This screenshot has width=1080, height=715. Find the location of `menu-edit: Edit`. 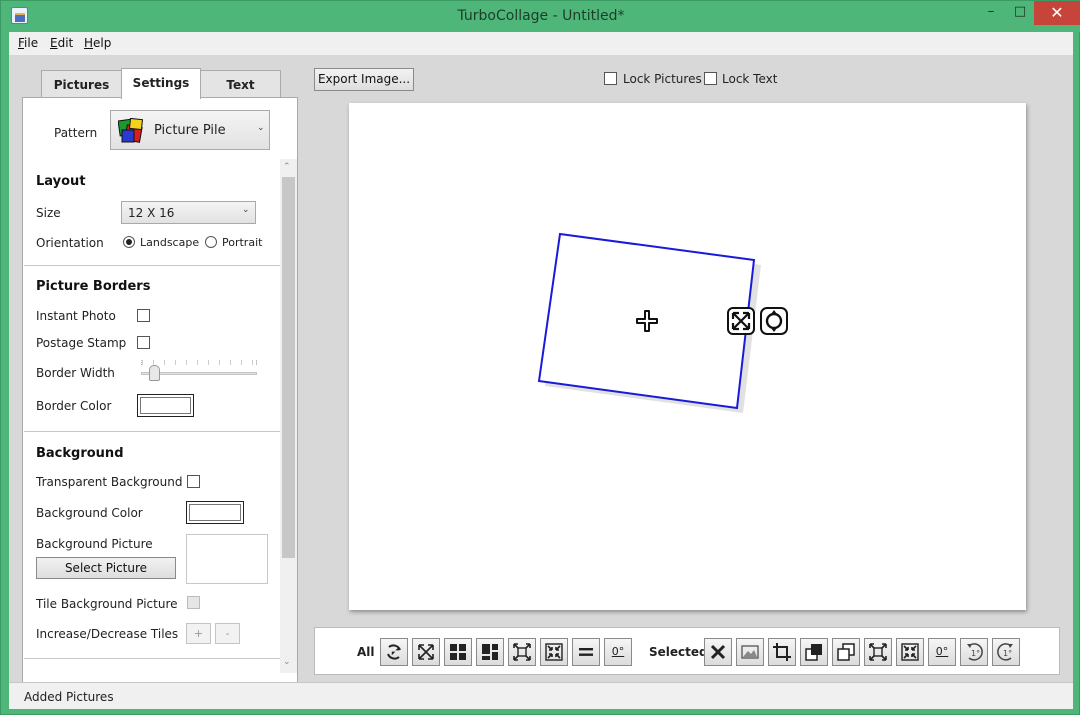

menu-edit: Edit is located at coordinates (61, 43).